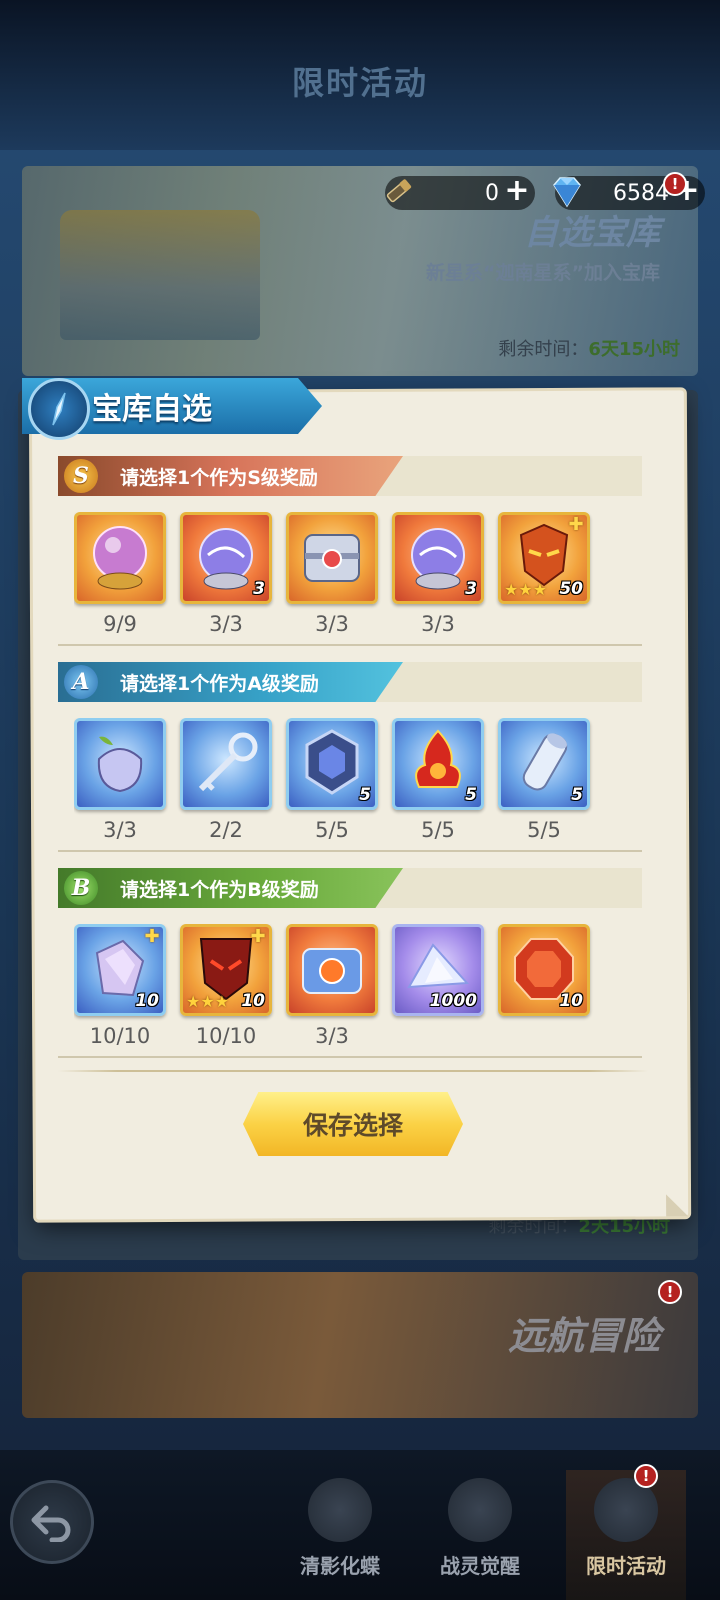 The image size is (720, 1600). Describe the element at coordinates (517, 191) in the screenshot. I see `add-flashlight-button: +` at that location.